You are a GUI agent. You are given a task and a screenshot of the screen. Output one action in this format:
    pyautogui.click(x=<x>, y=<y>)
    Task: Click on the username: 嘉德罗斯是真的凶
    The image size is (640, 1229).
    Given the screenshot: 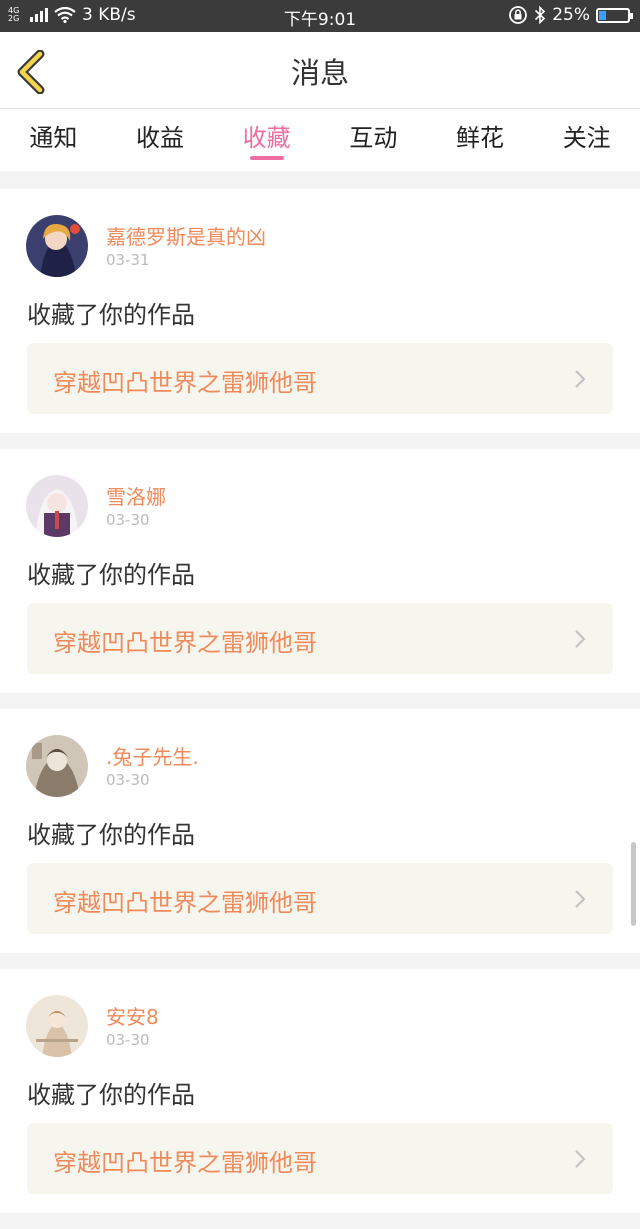 What is the action you would take?
    pyautogui.click(x=186, y=235)
    